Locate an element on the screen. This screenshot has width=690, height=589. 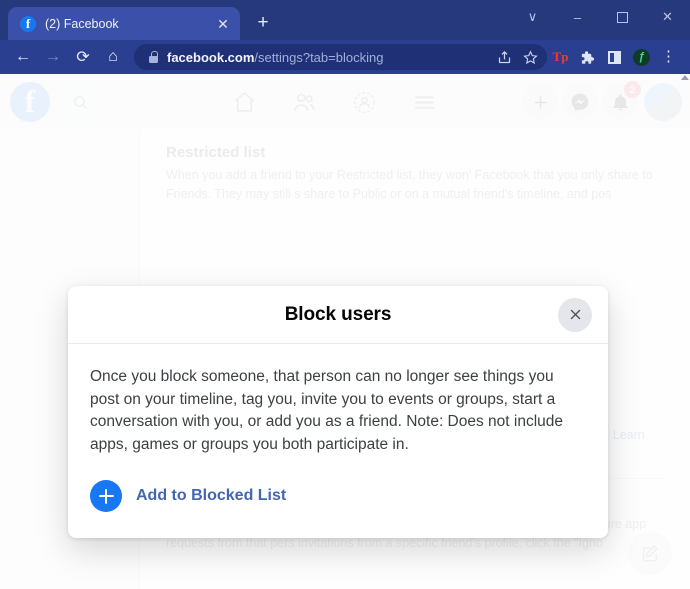
minimize-icon: – is located at coordinates (577, 17).